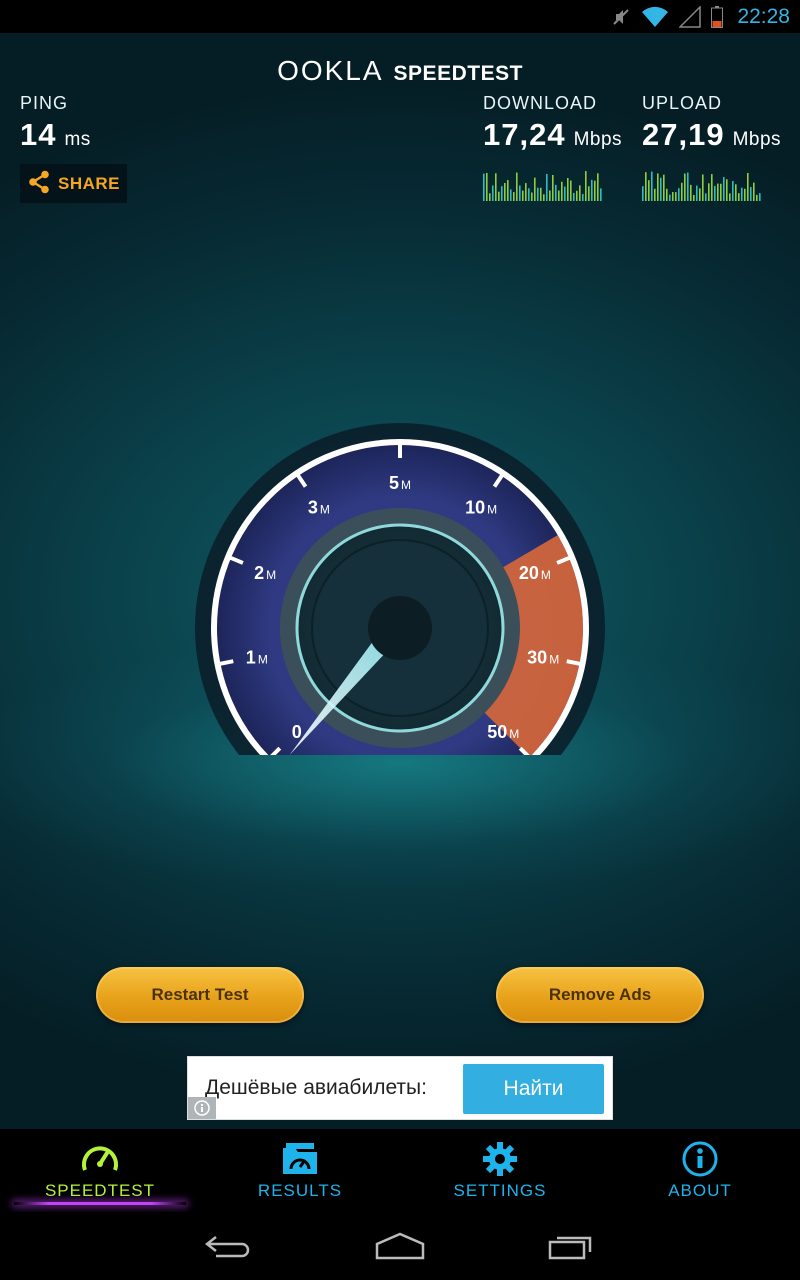  I want to click on status-bar: 22:28, so click(400, 16).